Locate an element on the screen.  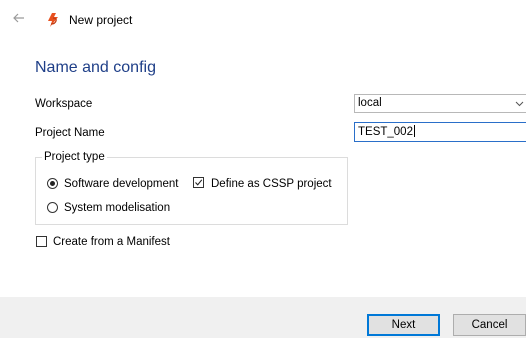
manifest-checkbox is located at coordinates (41, 241).